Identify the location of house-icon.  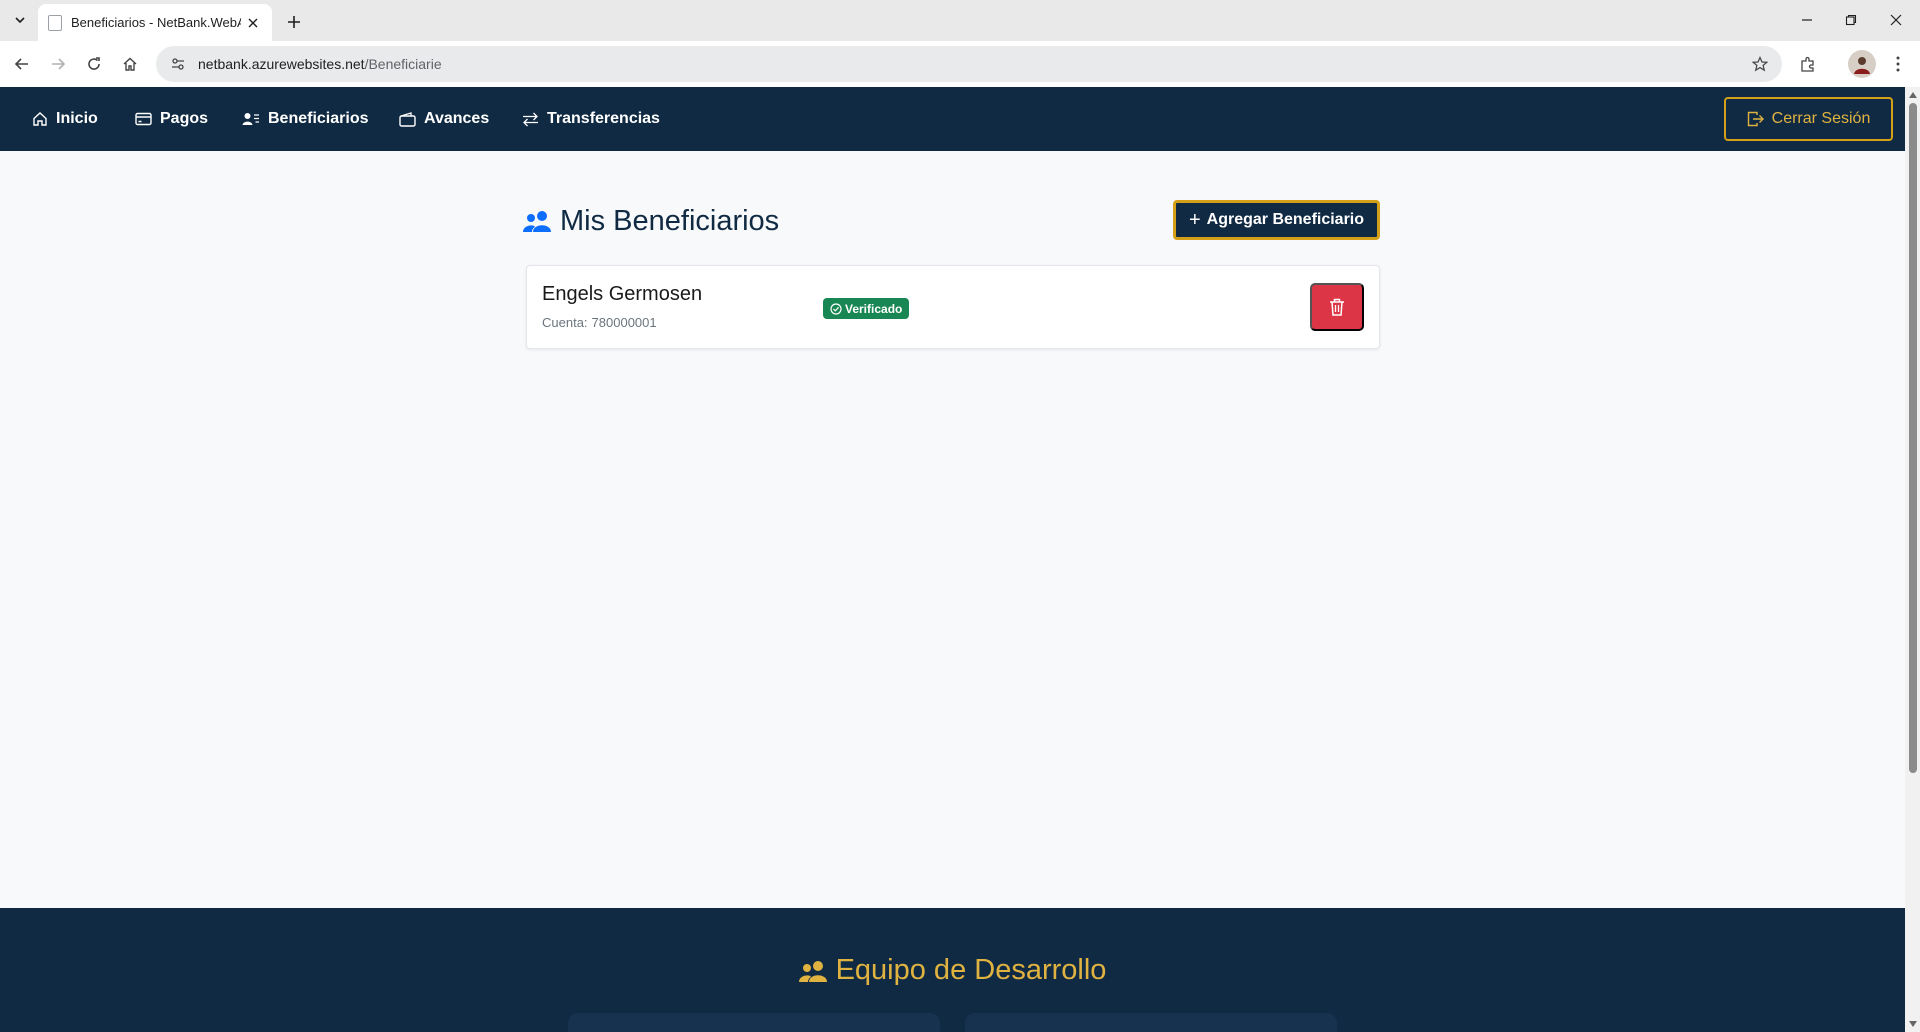
(40, 119).